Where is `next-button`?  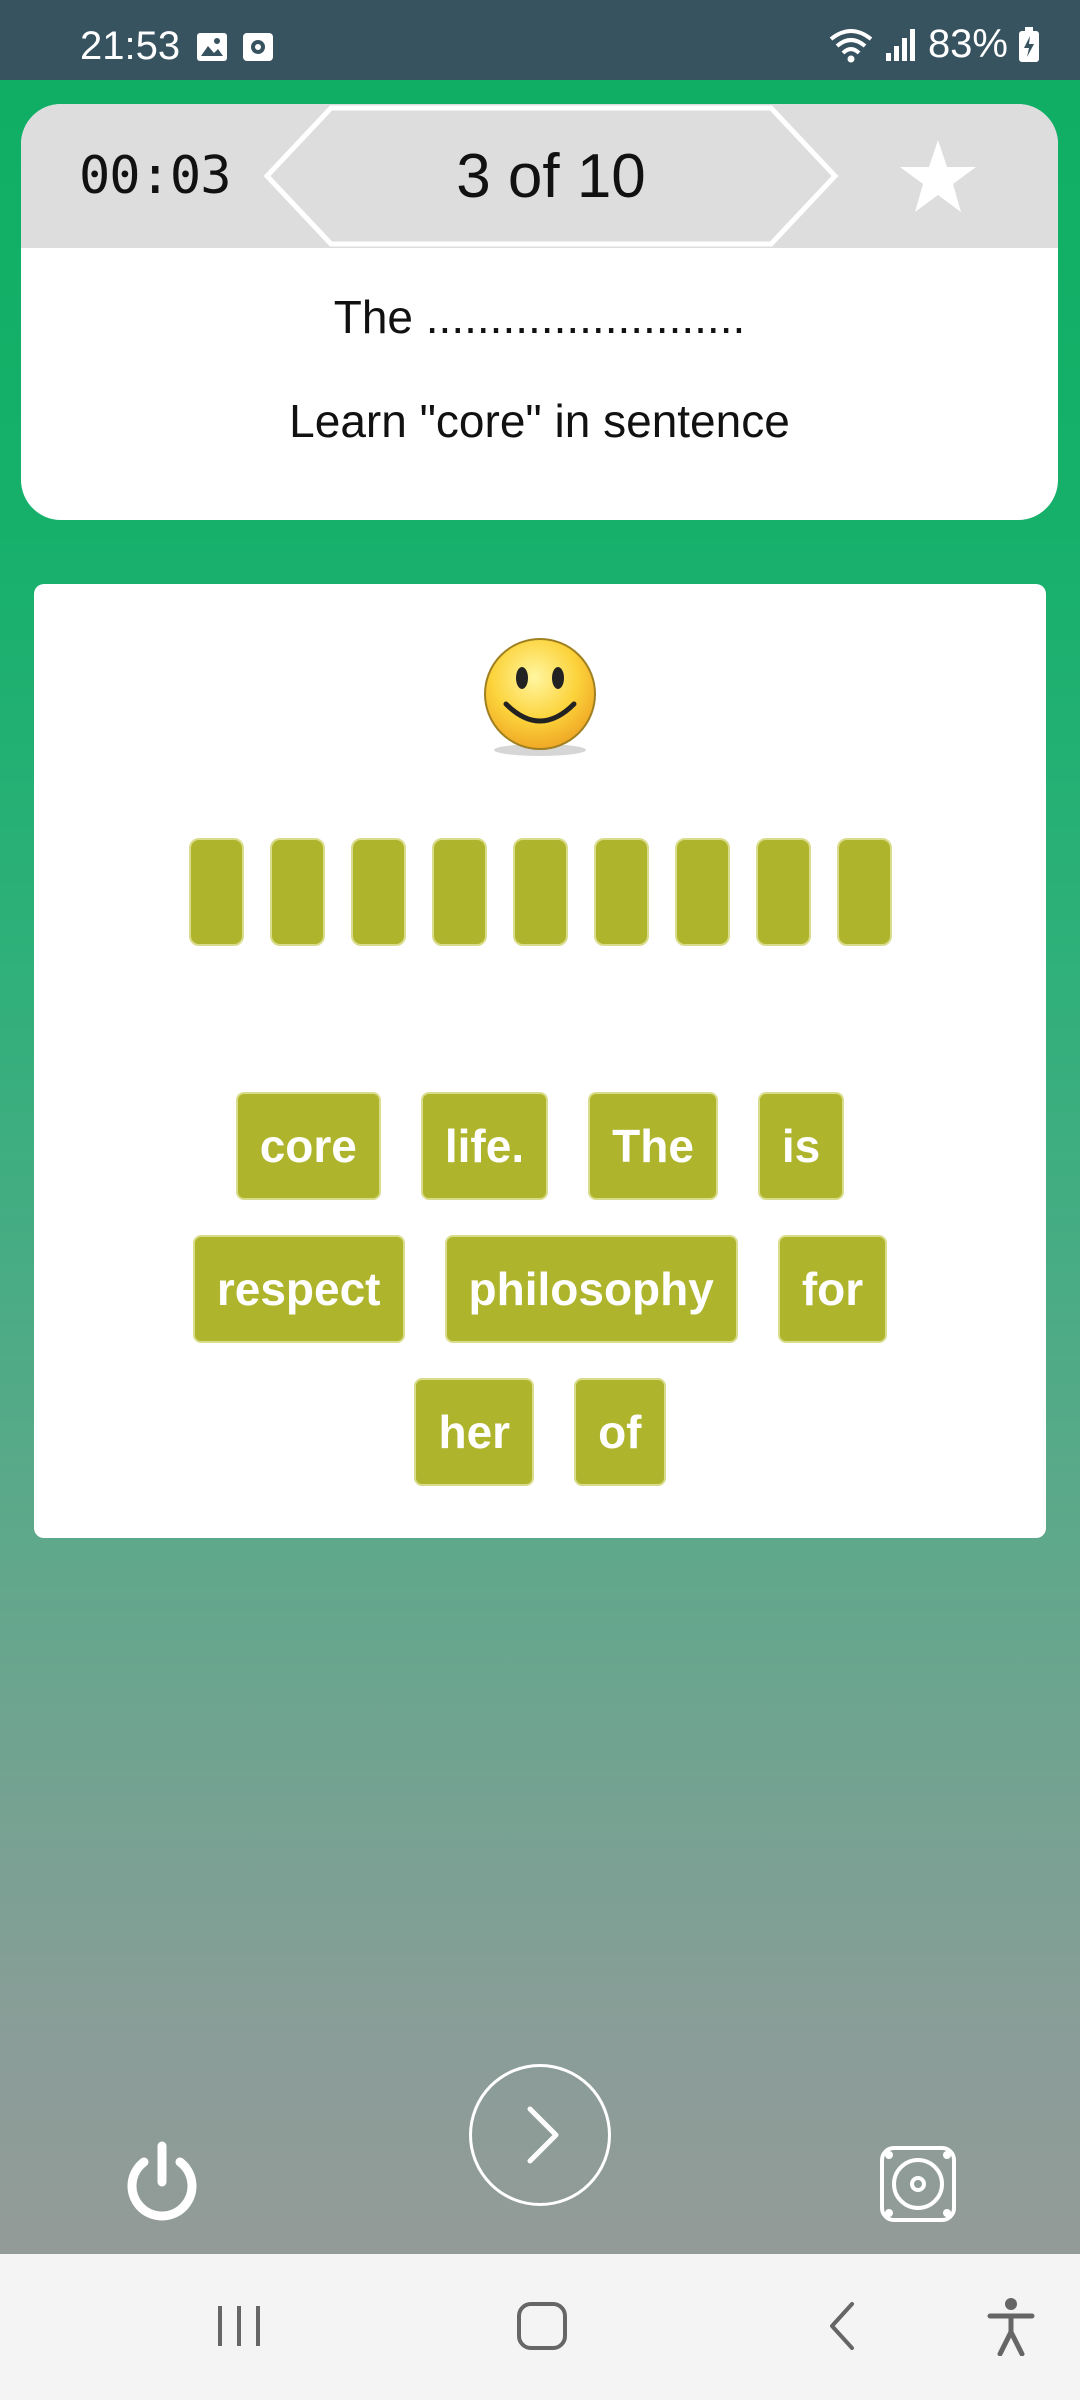 next-button is located at coordinates (540, 2135).